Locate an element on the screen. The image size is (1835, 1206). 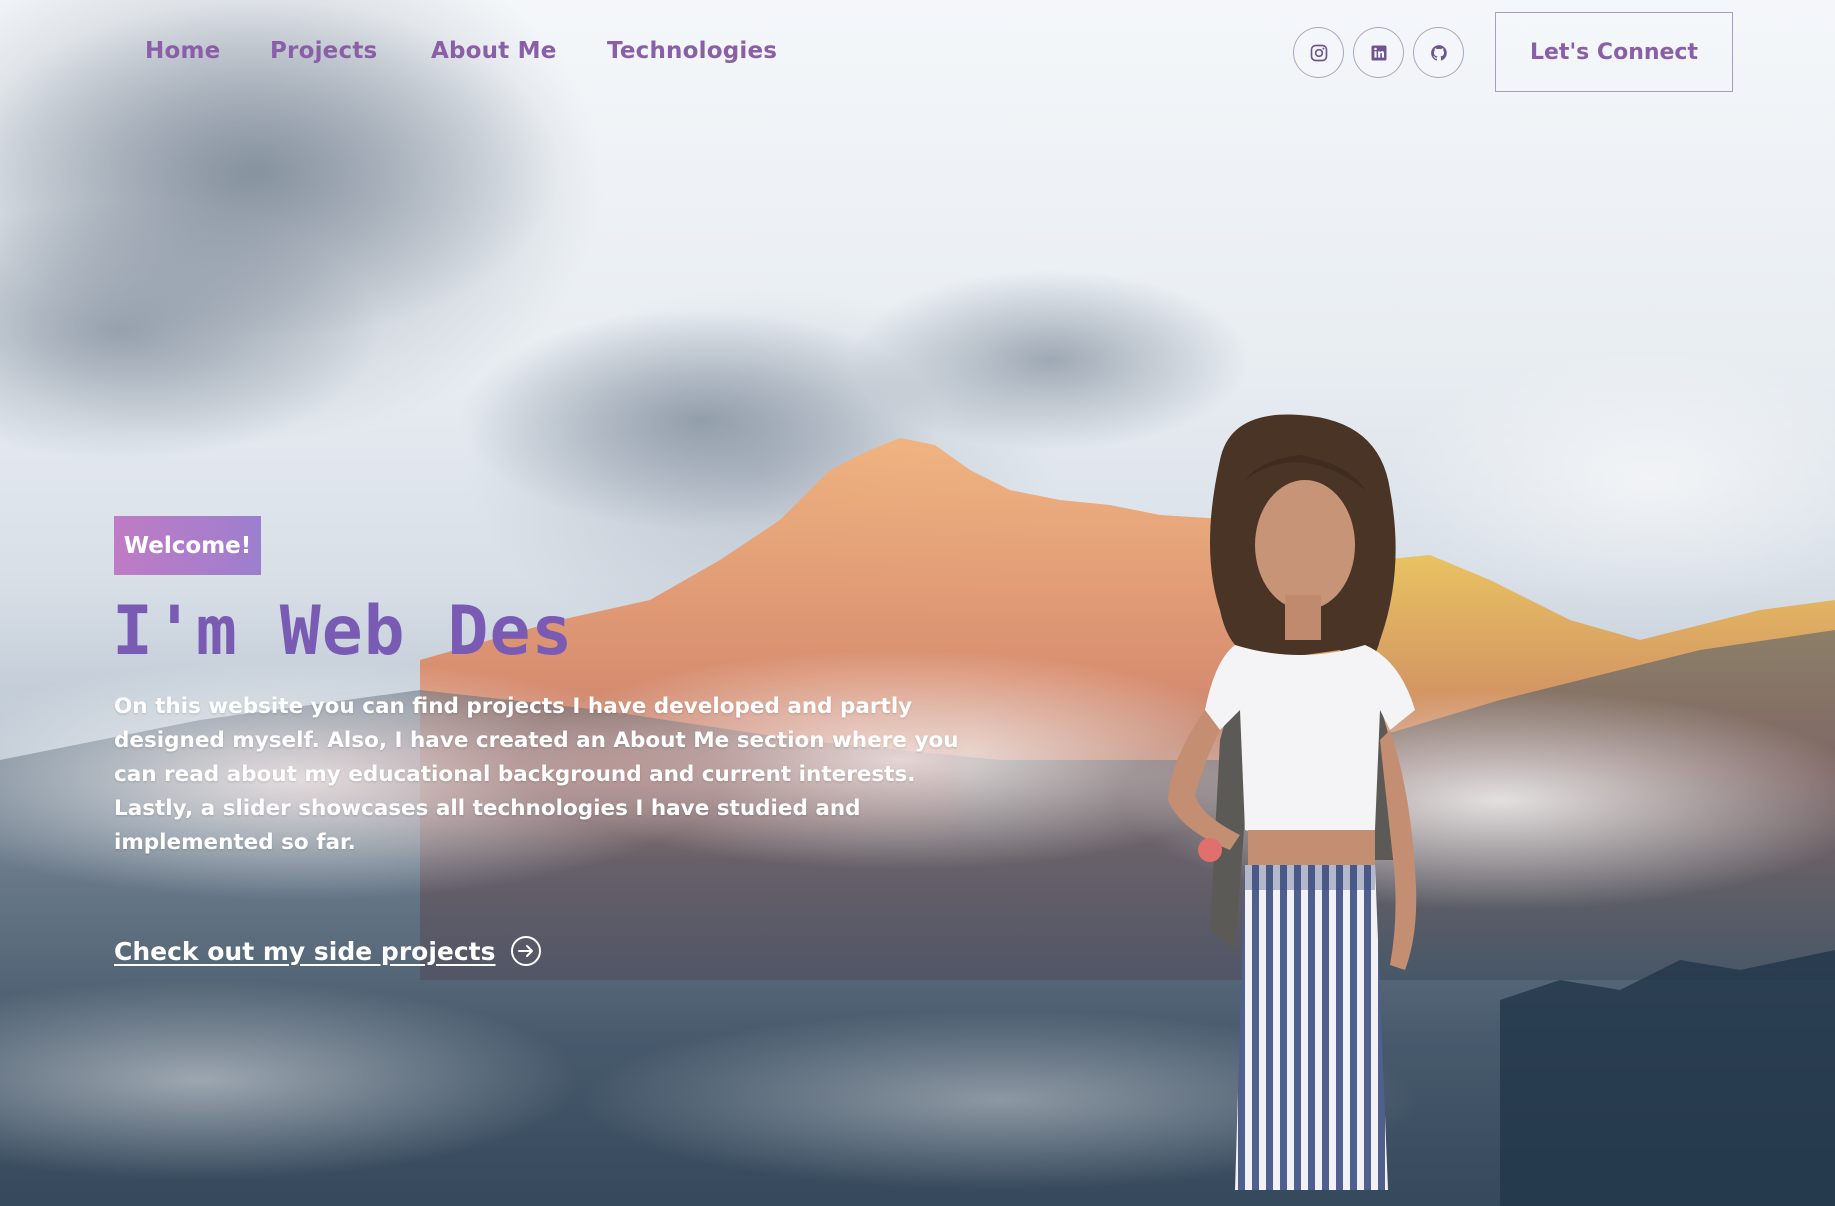
nav-home: Home is located at coordinates (182, 51).